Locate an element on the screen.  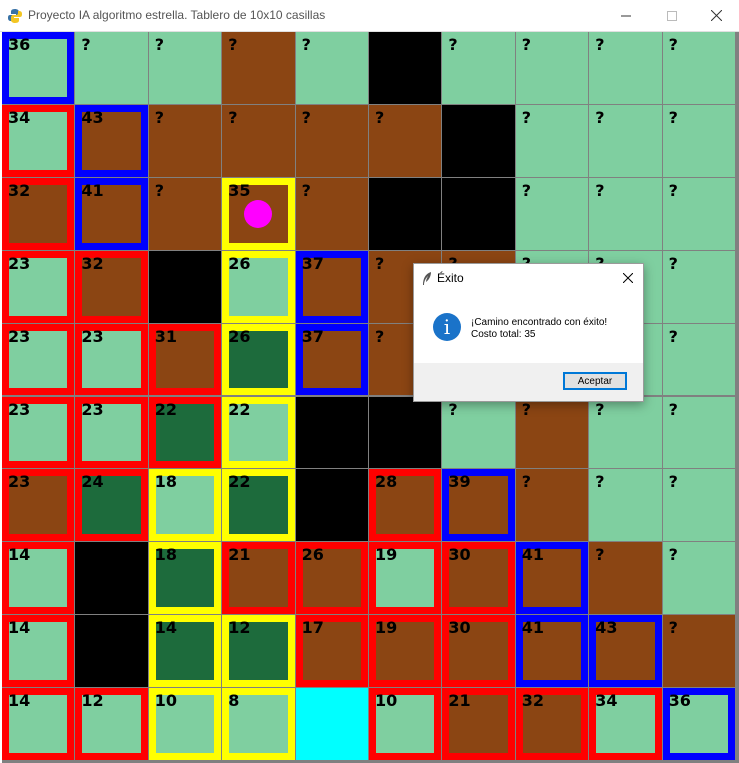
cell-label: 21 is located at coordinates (239, 555).